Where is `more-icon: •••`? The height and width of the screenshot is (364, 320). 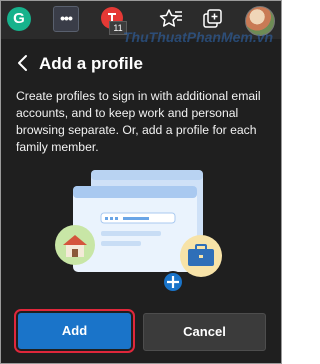
more-icon: ••• is located at coordinates (66, 18).